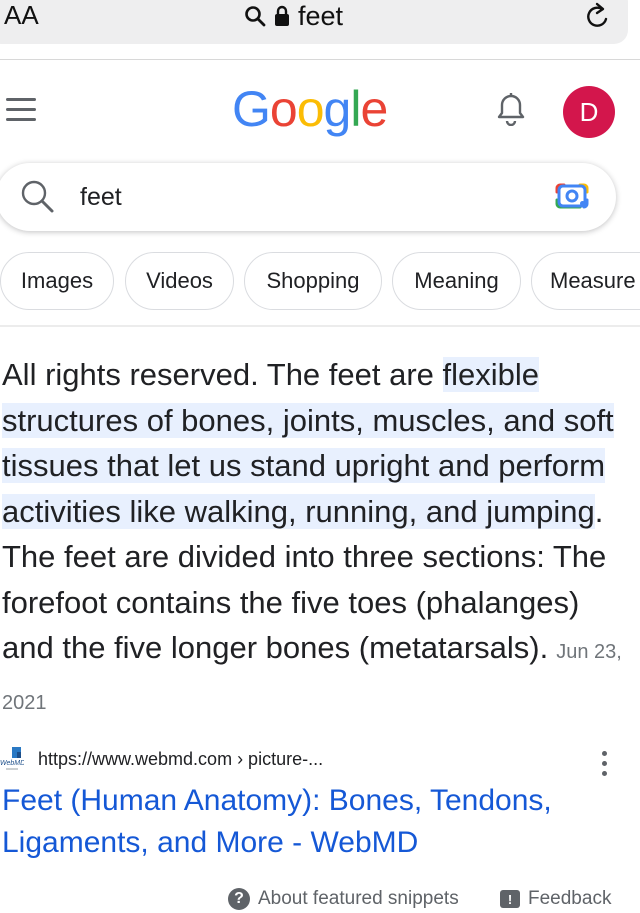 Image resolution: width=640 pixels, height=913 pixels. I want to click on text-size-label: AA, so click(21, 15).